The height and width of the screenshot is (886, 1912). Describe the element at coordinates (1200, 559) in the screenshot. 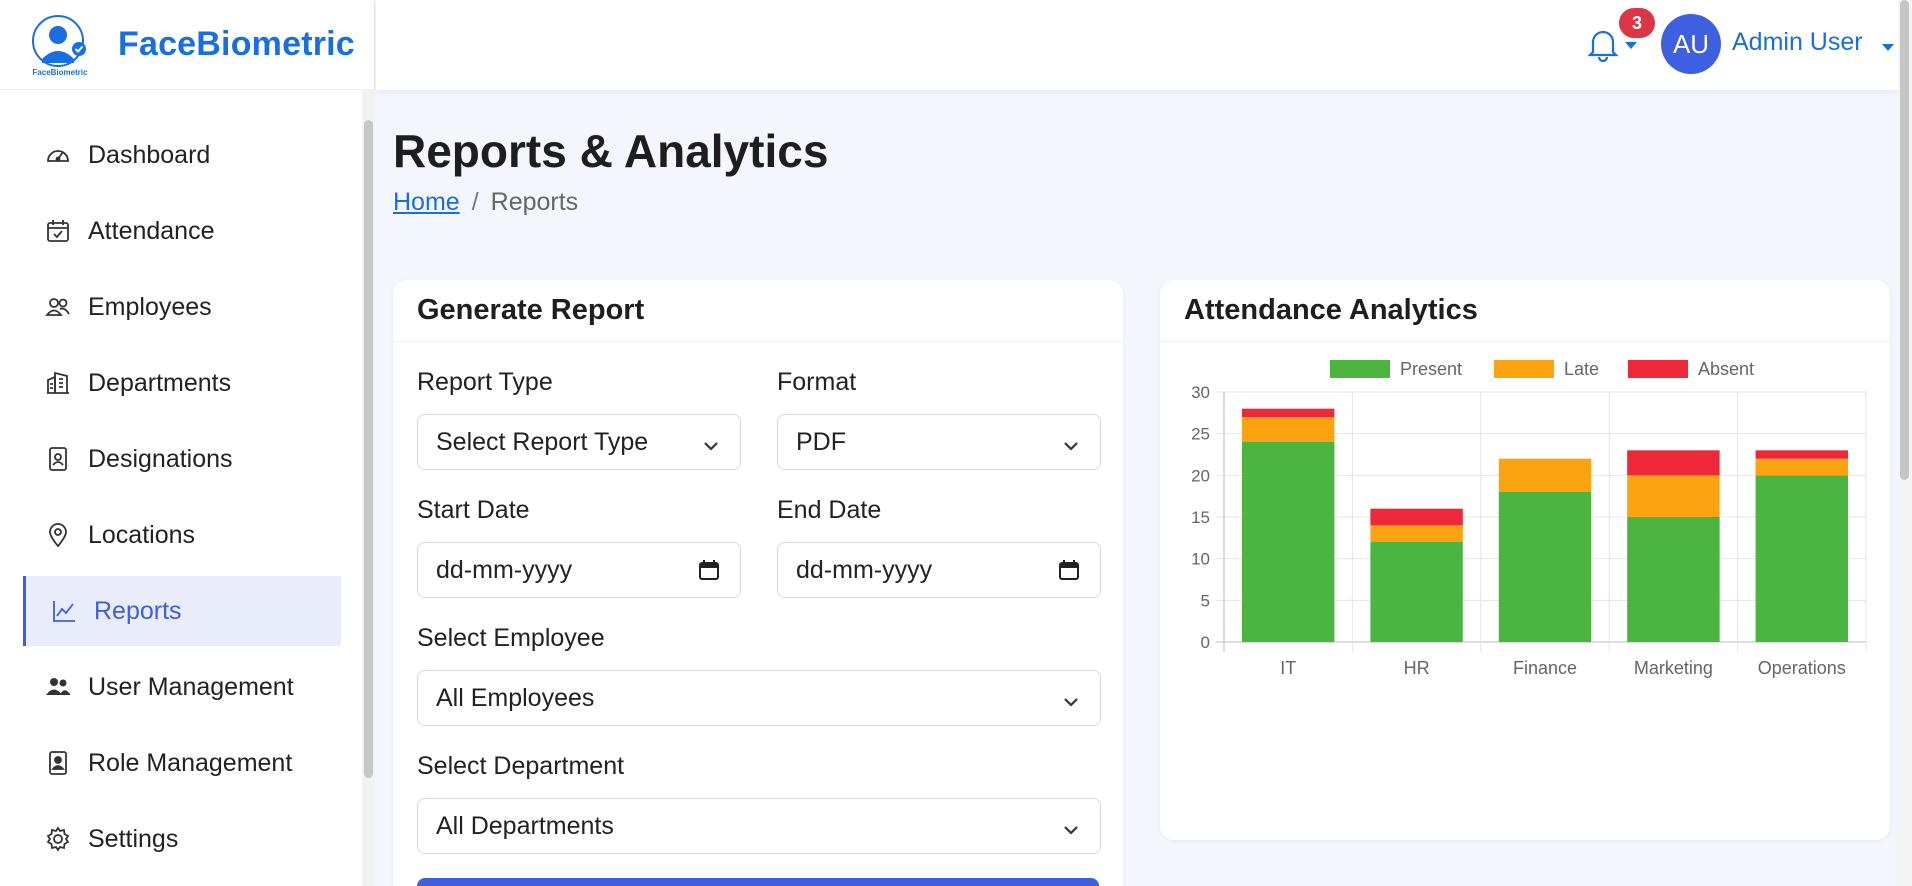

I see `y-tick-label: 10` at that location.